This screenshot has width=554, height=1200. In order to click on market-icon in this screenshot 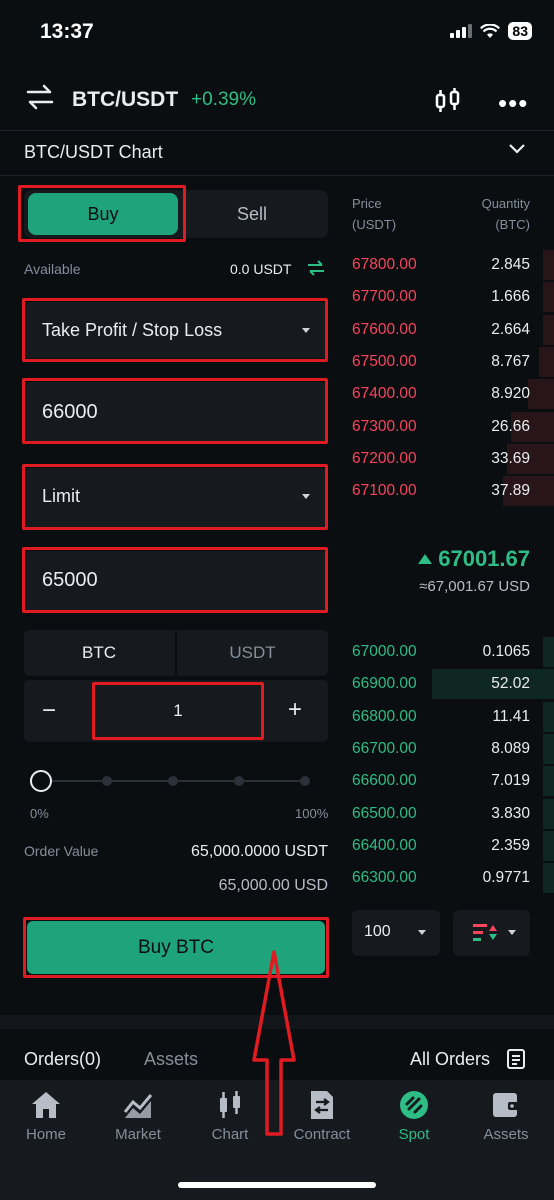, I will do `click(138, 1106)`.